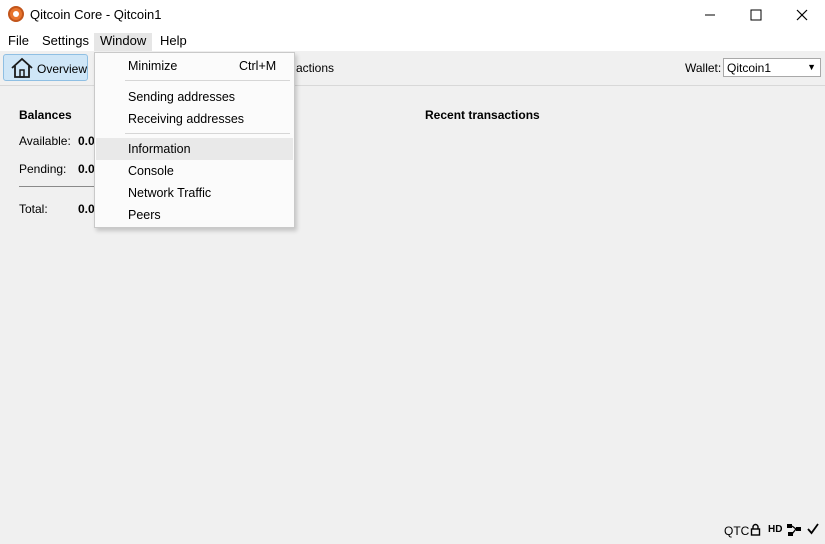 The image size is (825, 544). I want to click on peers-label: Peers, so click(144, 215).